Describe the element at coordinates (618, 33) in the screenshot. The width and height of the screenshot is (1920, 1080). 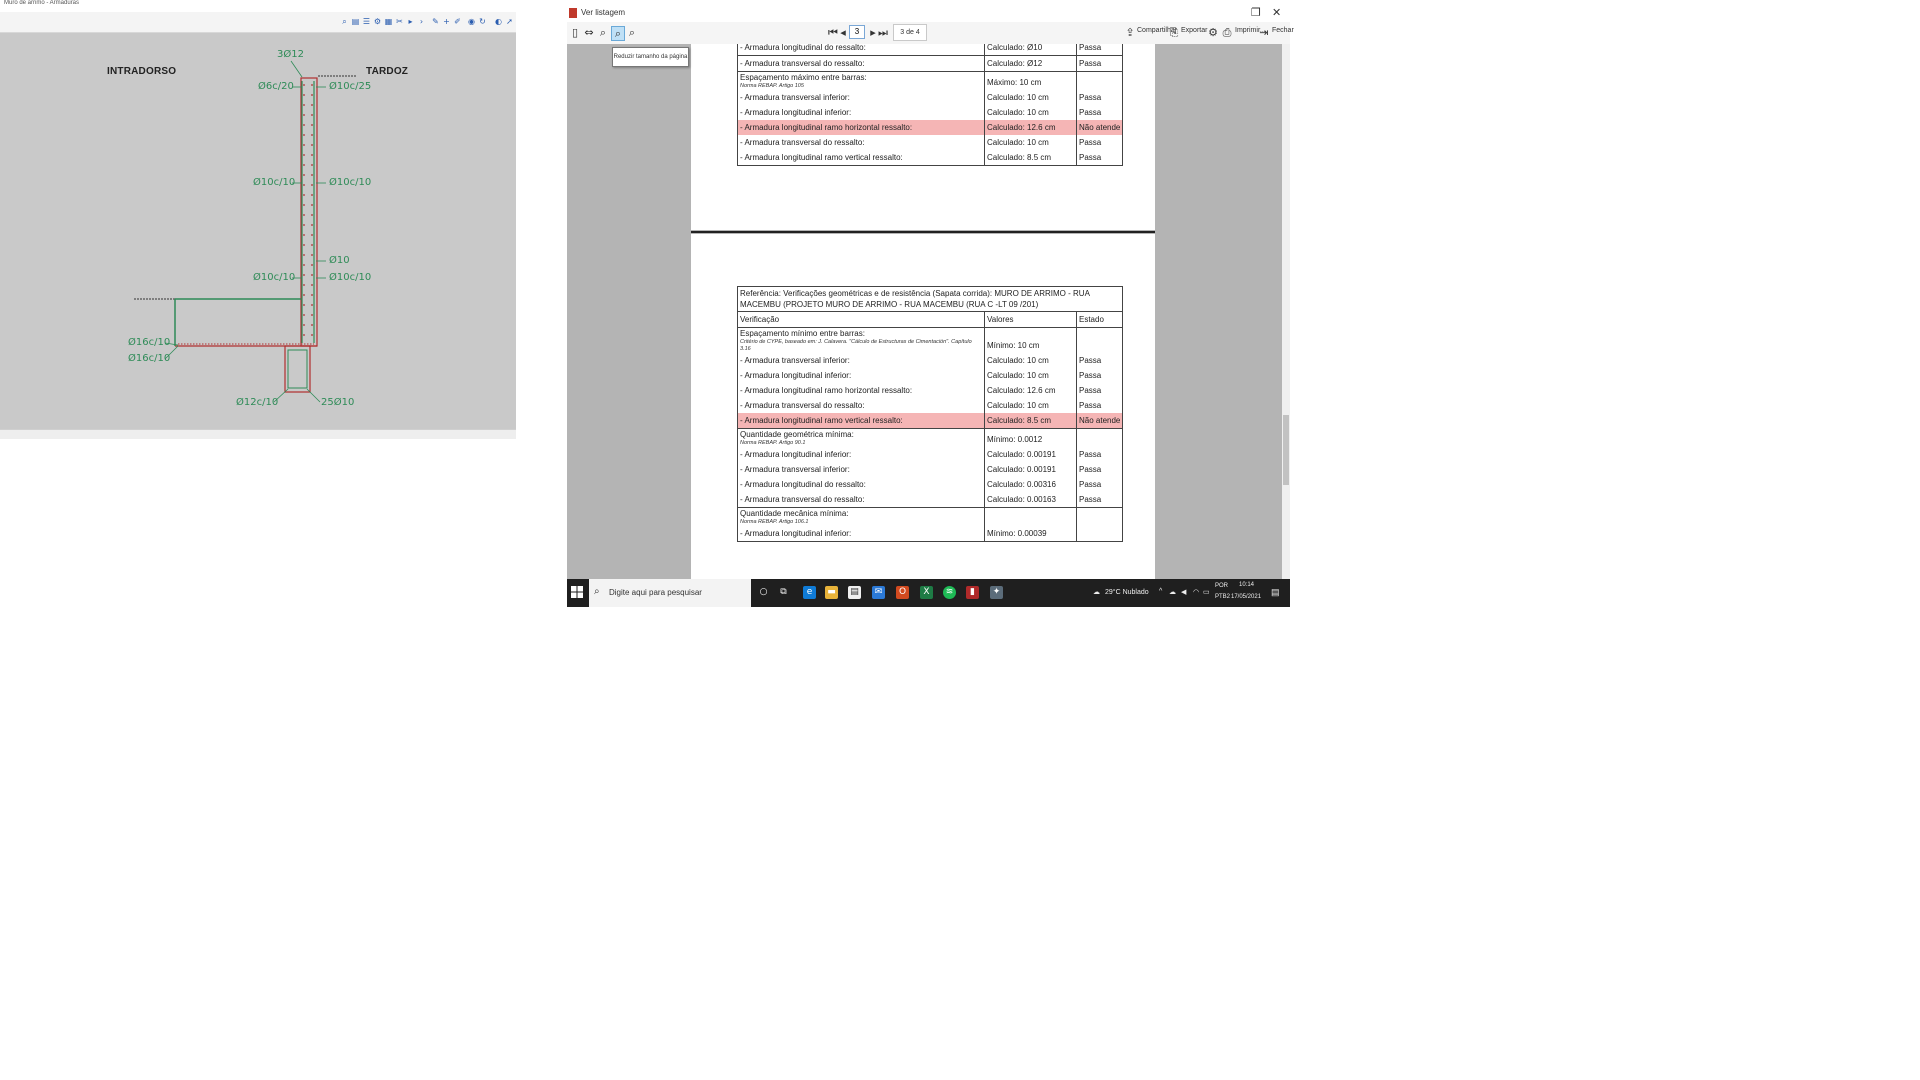
I see `zoom-out-icon: ⌕` at that location.